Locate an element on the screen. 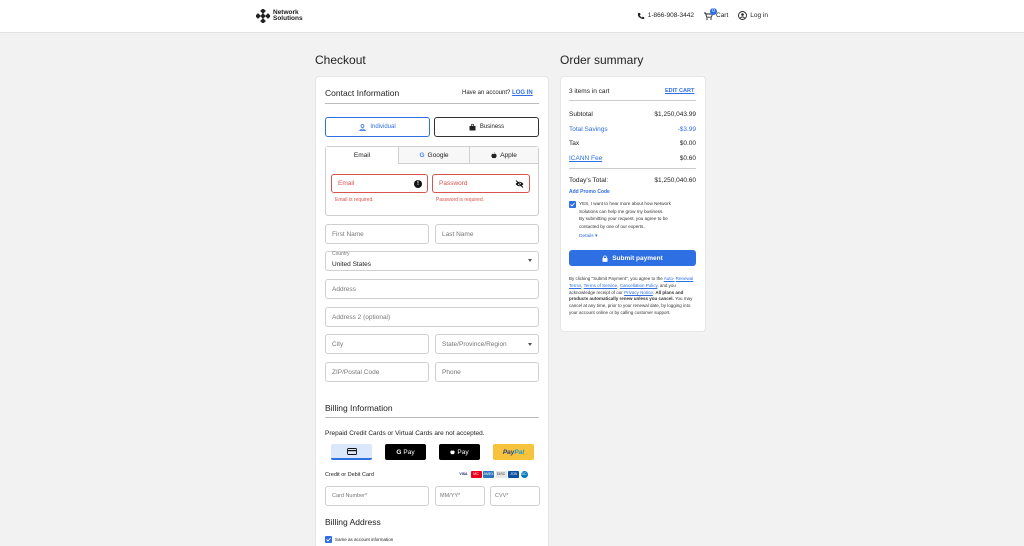 This screenshot has height=546, width=1024. total-row: Today's Total: $1,250,040.60 is located at coordinates (632, 180).